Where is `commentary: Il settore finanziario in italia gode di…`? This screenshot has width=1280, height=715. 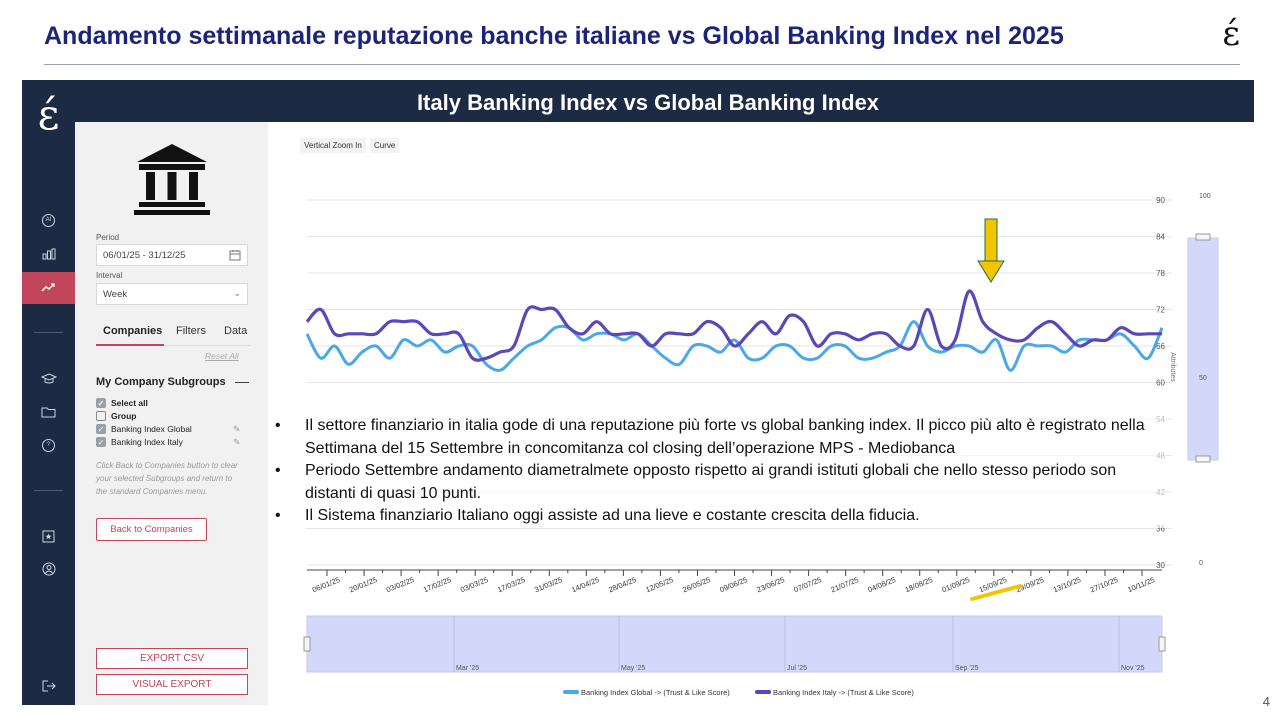 commentary: Il settore finanziario in italia gode di… is located at coordinates (720, 471).